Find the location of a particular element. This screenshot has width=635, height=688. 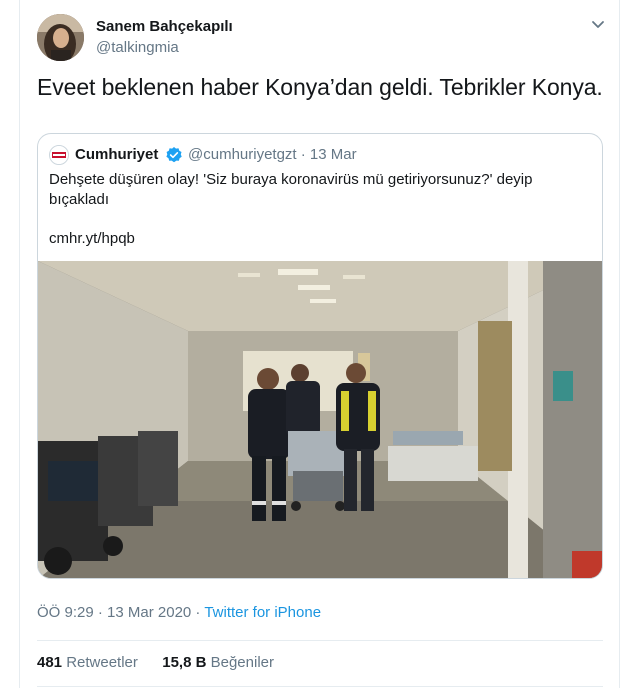

retweet-label: Retweetler is located at coordinates (100, 662).